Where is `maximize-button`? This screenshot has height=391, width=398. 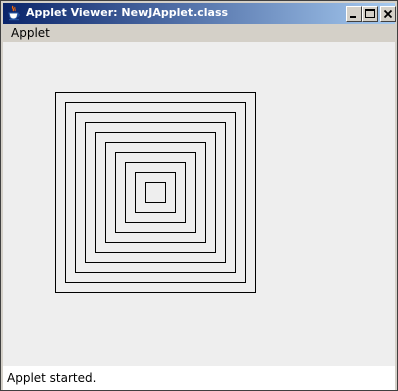 maximize-button is located at coordinates (370, 14).